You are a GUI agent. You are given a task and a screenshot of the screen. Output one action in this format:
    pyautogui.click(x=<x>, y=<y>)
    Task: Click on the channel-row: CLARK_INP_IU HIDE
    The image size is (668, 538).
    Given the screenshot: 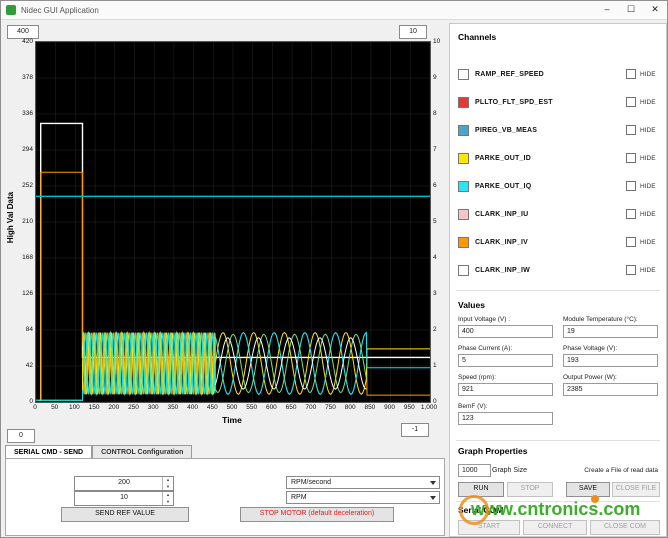 What is the action you would take?
    pyautogui.click(x=558, y=214)
    